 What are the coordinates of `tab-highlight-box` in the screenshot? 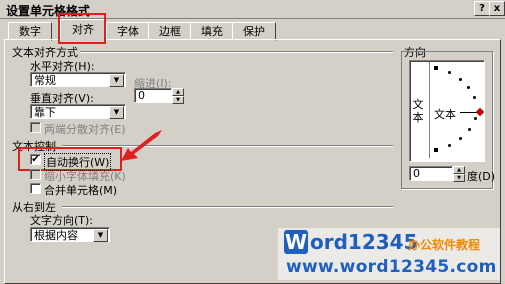 It's located at (82, 28).